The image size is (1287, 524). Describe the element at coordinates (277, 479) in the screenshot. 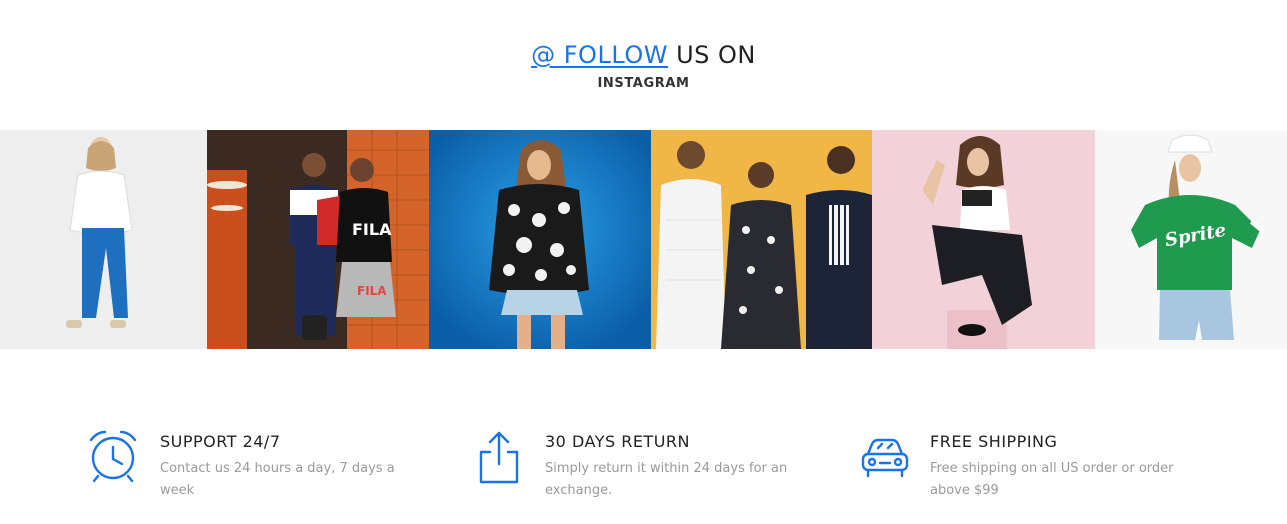

I see `feature-description: Contact us 24 hours a day, 7 days a week` at that location.